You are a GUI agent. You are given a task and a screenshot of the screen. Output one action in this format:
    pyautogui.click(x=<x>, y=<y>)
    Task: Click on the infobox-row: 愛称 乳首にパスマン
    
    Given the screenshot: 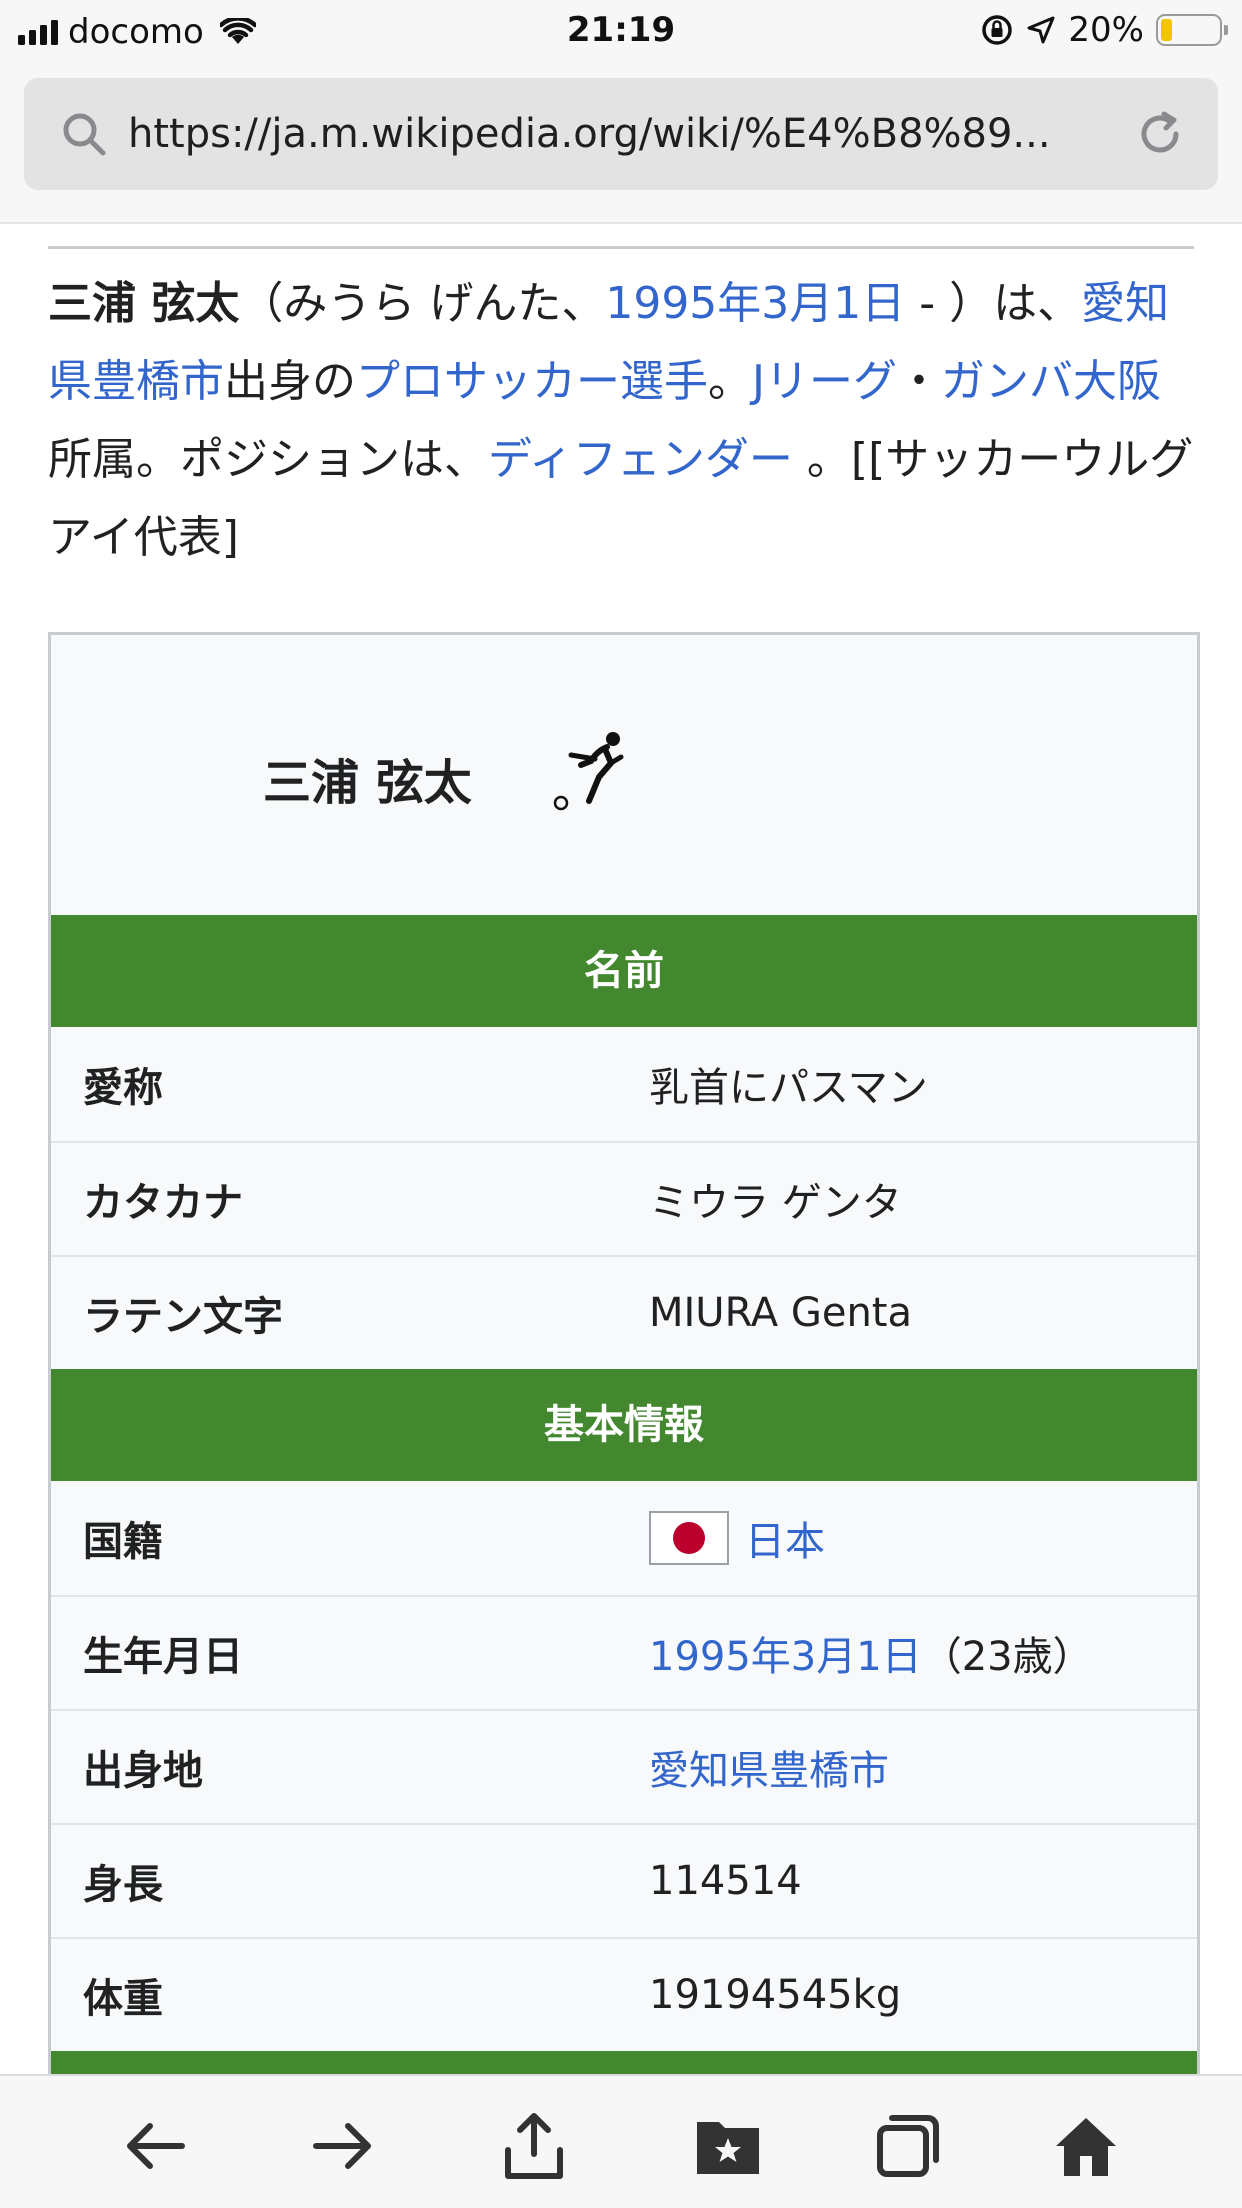 What is the action you would take?
    pyautogui.click(x=624, y=1084)
    